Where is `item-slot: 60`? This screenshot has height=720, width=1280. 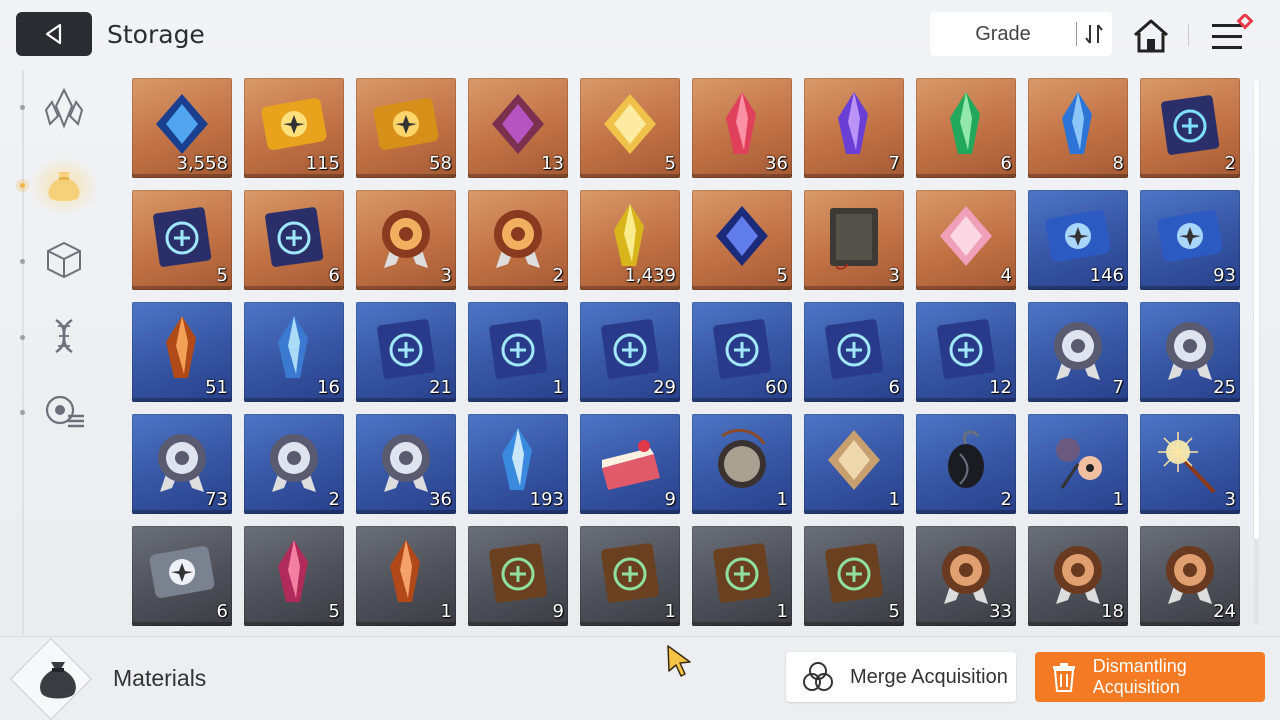 item-slot: 60 is located at coordinates (742, 352).